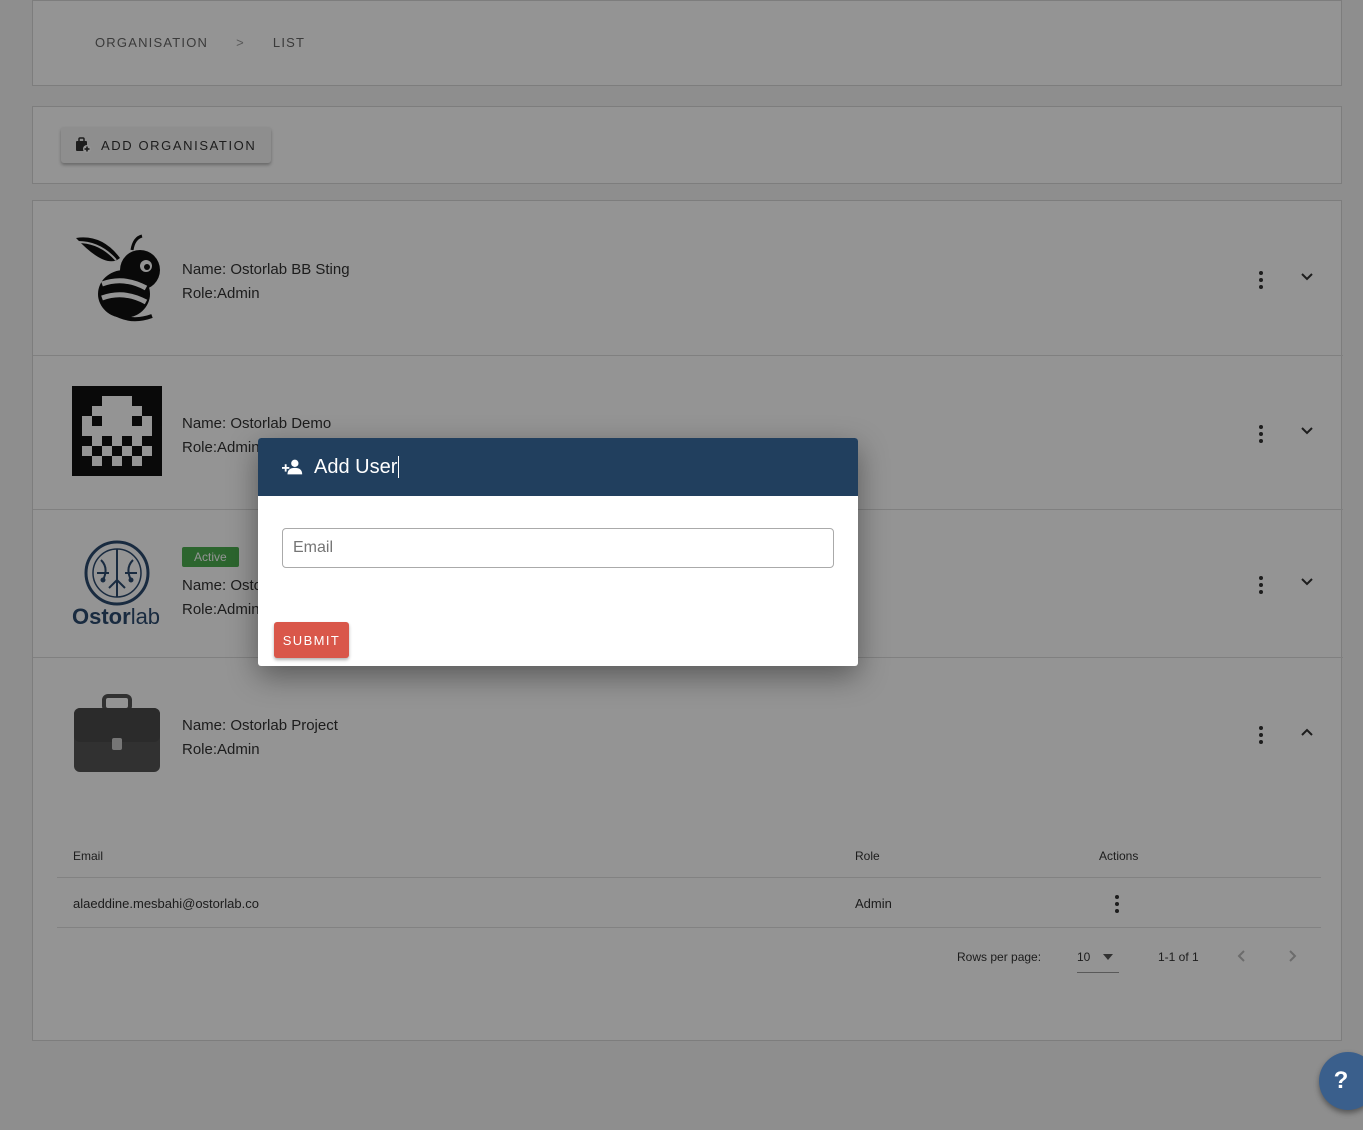 This screenshot has height=1130, width=1363. What do you see at coordinates (311, 640) in the screenshot?
I see `submit-button: SUBMIT` at bounding box center [311, 640].